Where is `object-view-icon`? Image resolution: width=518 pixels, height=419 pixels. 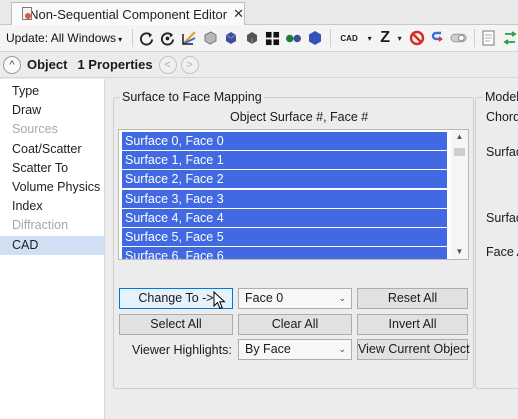
object-view-icon is located at coordinates (293, 38).